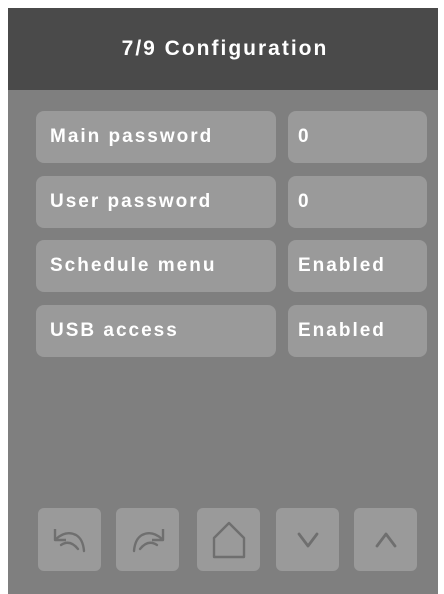 The image size is (444, 594). I want to click on user-password-label: User password, so click(156, 202).